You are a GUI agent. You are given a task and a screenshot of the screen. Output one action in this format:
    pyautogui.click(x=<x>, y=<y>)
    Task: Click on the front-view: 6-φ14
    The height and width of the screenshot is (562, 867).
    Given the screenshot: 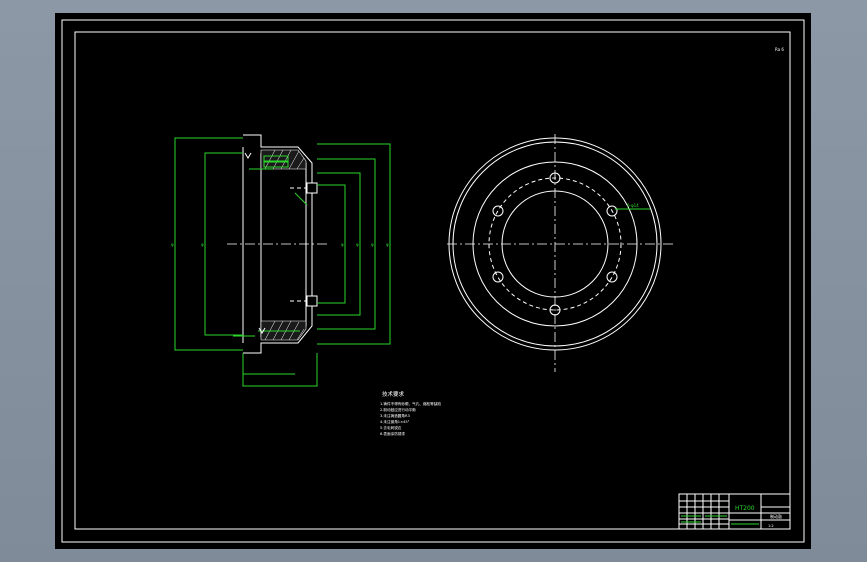 What is the action you would take?
    pyautogui.click(x=561, y=253)
    